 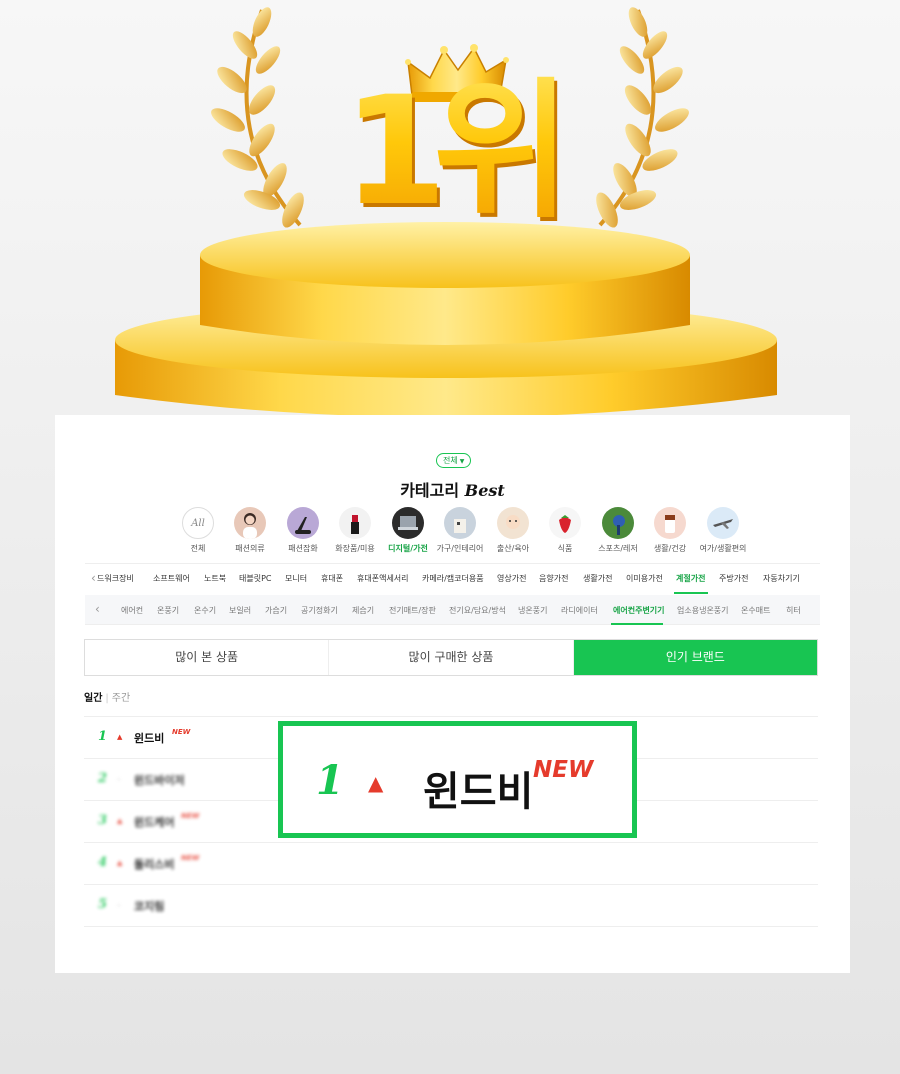 What do you see at coordinates (408, 548) in the screenshot?
I see `category-label: 디지털/가전` at bounding box center [408, 548].